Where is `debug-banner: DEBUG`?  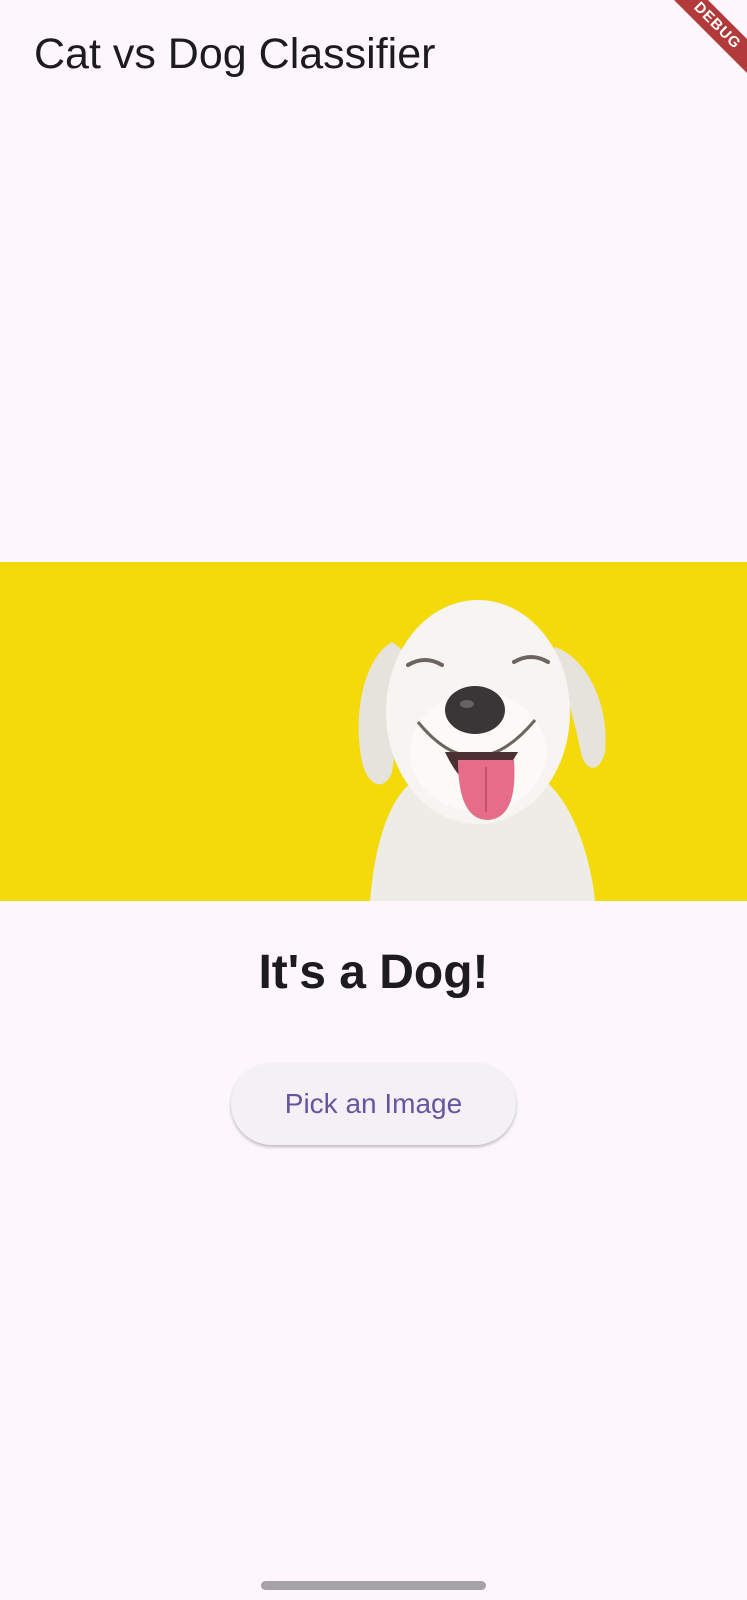 debug-banner: DEBUG is located at coordinates (707, 40).